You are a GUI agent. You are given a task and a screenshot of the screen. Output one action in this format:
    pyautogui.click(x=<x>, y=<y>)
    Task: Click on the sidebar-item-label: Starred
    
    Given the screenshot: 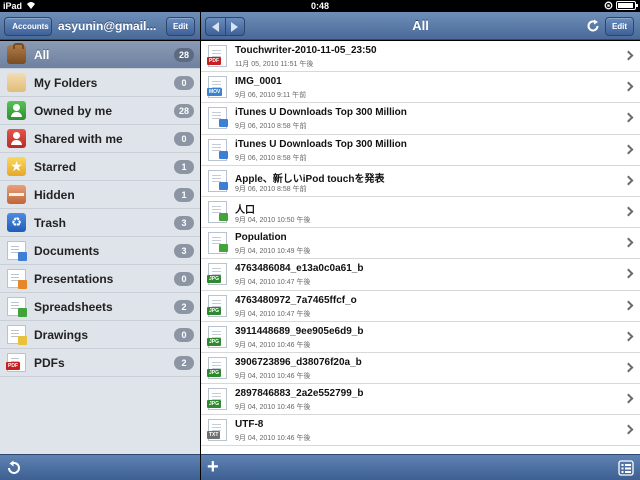 What is the action you would take?
    pyautogui.click(x=55, y=167)
    